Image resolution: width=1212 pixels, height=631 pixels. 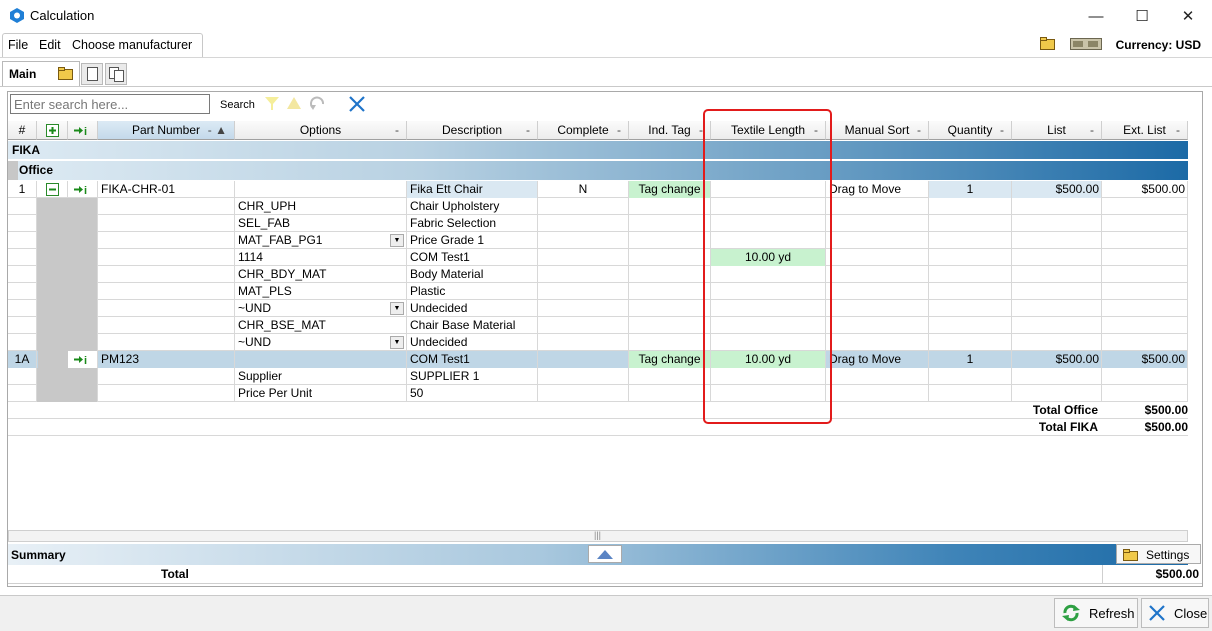 What do you see at coordinates (321, 130) in the screenshot?
I see `col-options: Options -` at bounding box center [321, 130].